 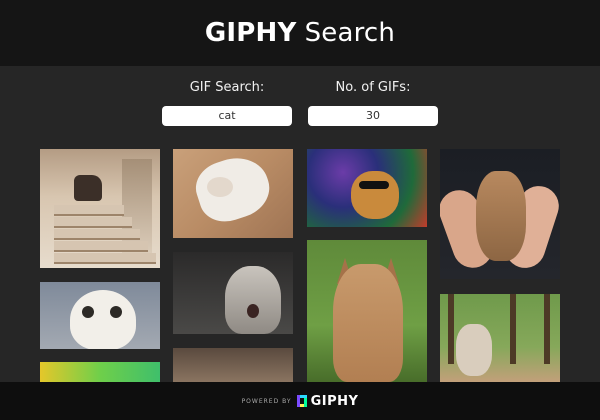 What do you see at coordinates (266, 401) in the screenshot?
I see `powered-by-text: POWERED BY` at bounding box center [266, 401].